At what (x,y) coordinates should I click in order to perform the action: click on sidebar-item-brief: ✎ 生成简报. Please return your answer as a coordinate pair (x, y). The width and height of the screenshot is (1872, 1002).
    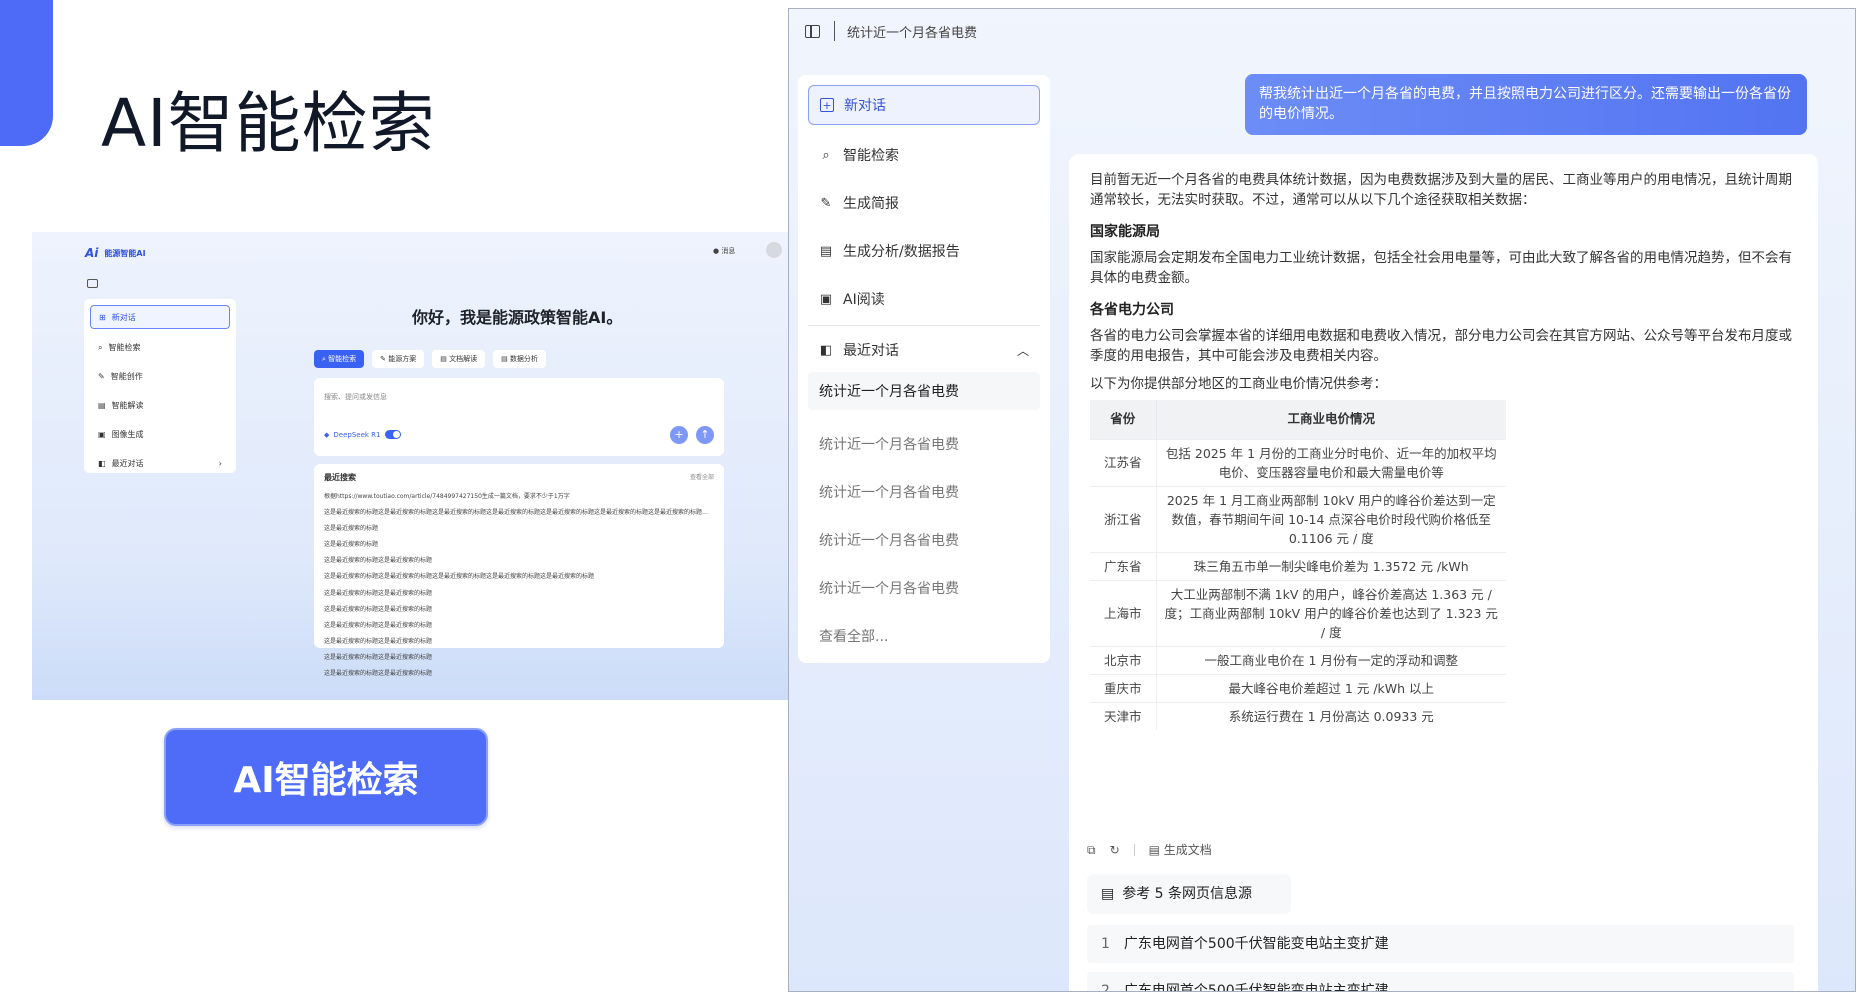
    Looking at the image, I should click on (924, 203).